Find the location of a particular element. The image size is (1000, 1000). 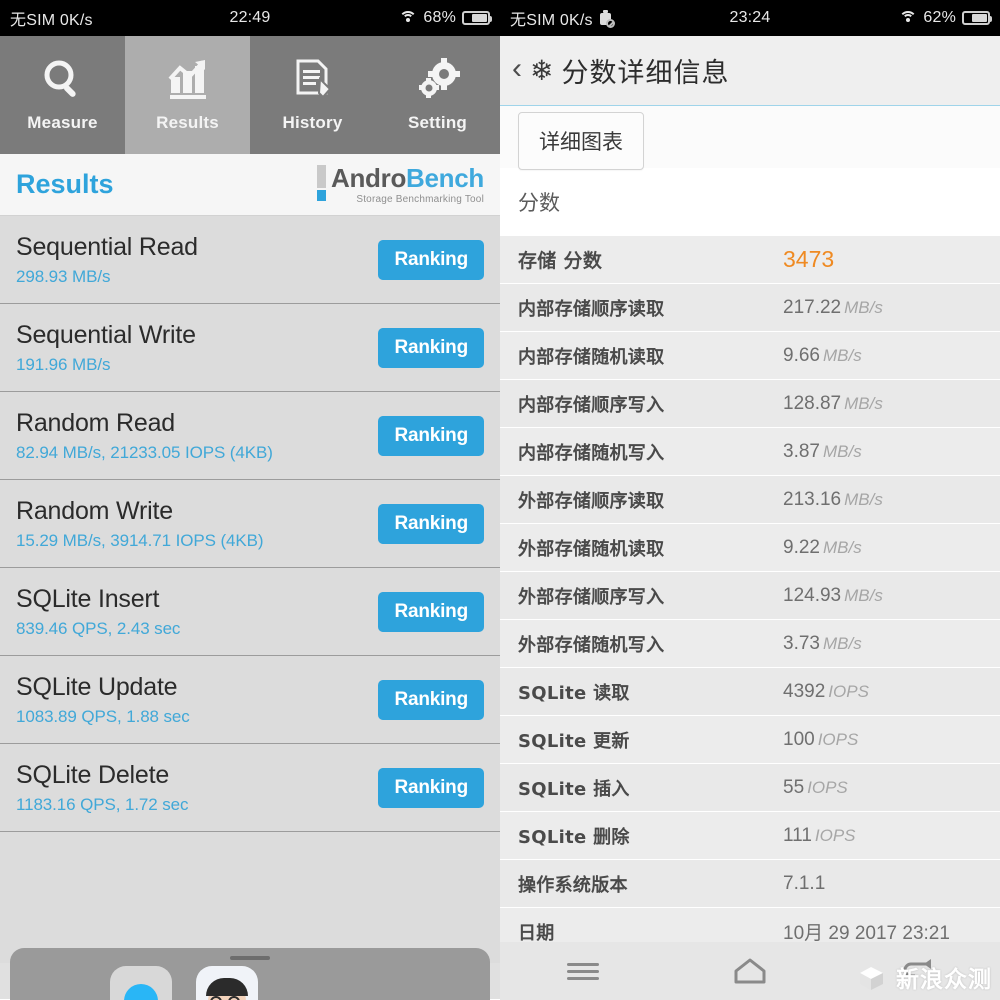

tab-results: Results is located at coordinates (187, 95).